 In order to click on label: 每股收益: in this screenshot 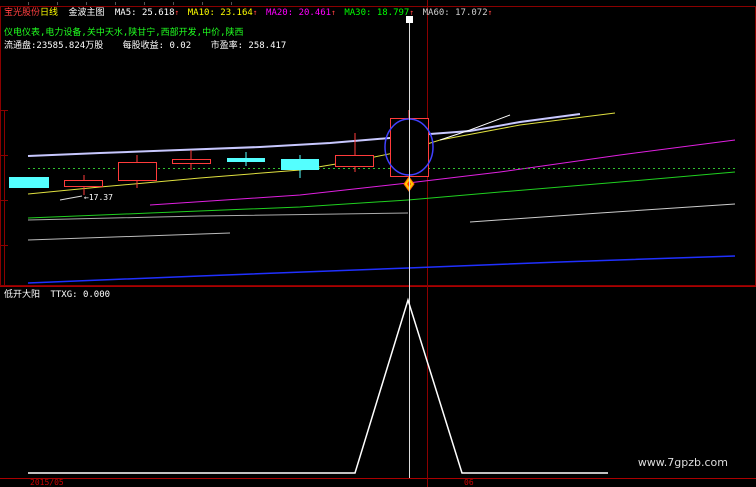, I will do `click(143, 46)`.